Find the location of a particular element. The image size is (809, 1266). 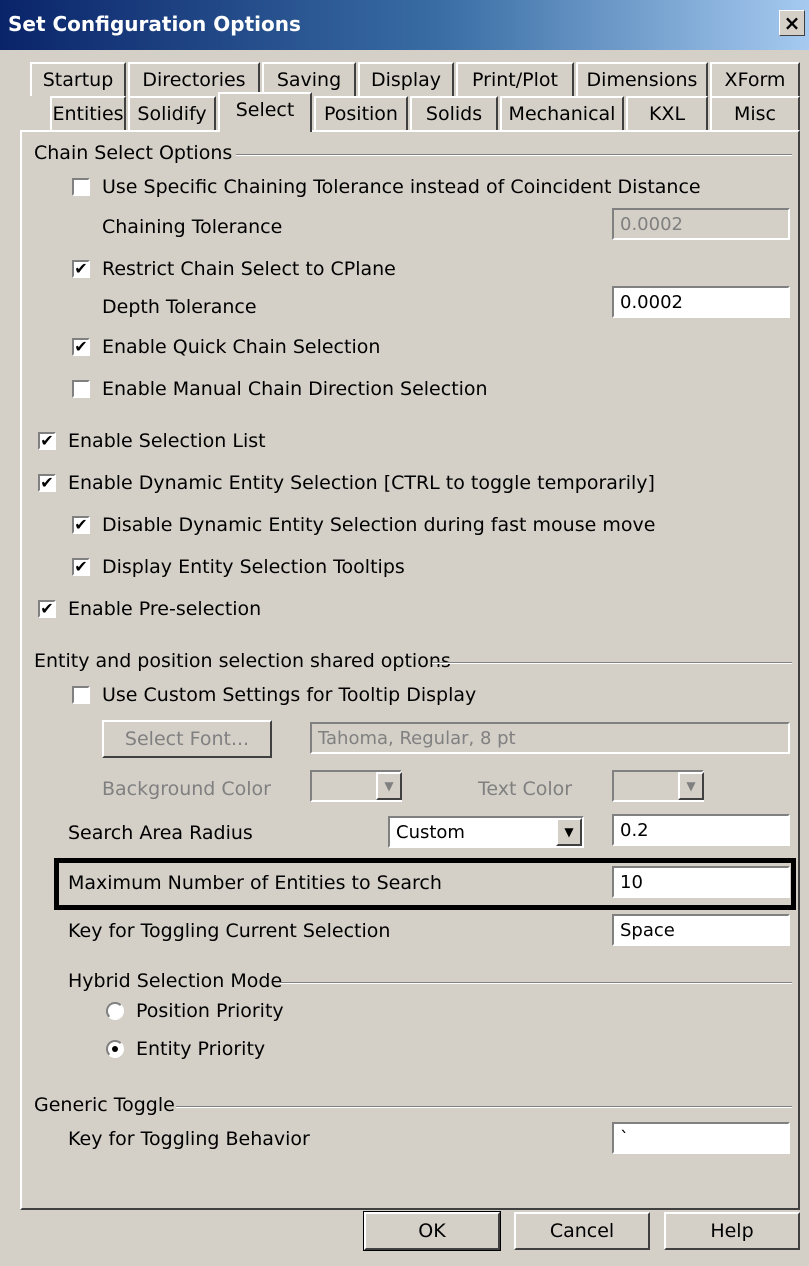

tab-directories: Directories is located at coordinates (194, 79).